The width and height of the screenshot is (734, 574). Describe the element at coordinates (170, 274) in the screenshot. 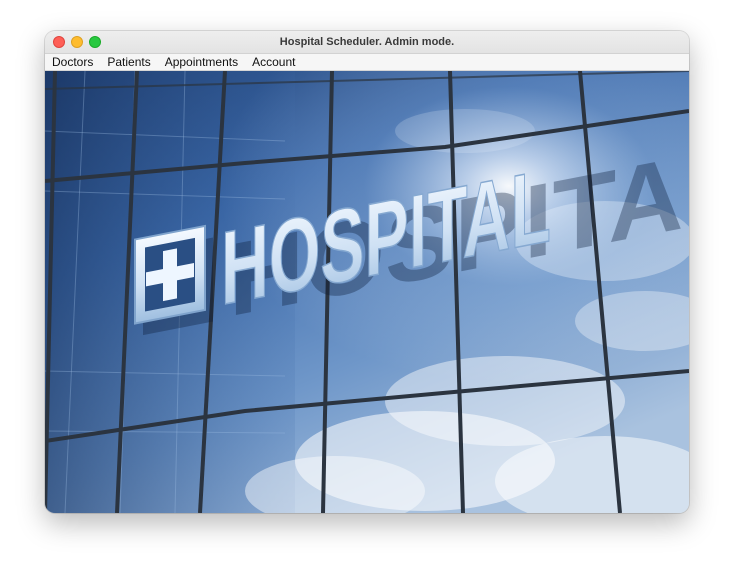

I see `medical-cross-icon` at that location.